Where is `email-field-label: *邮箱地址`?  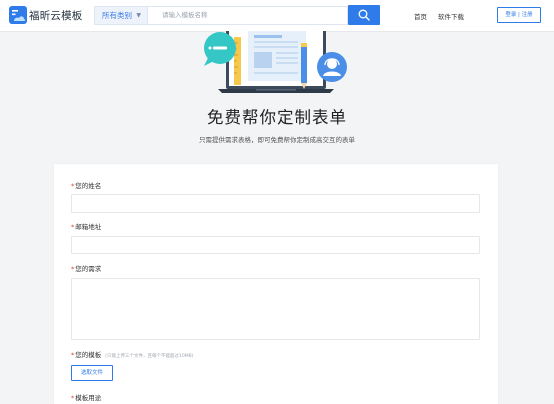
email-field-label: *邮箱地址 is located at coordinates (86, 226).